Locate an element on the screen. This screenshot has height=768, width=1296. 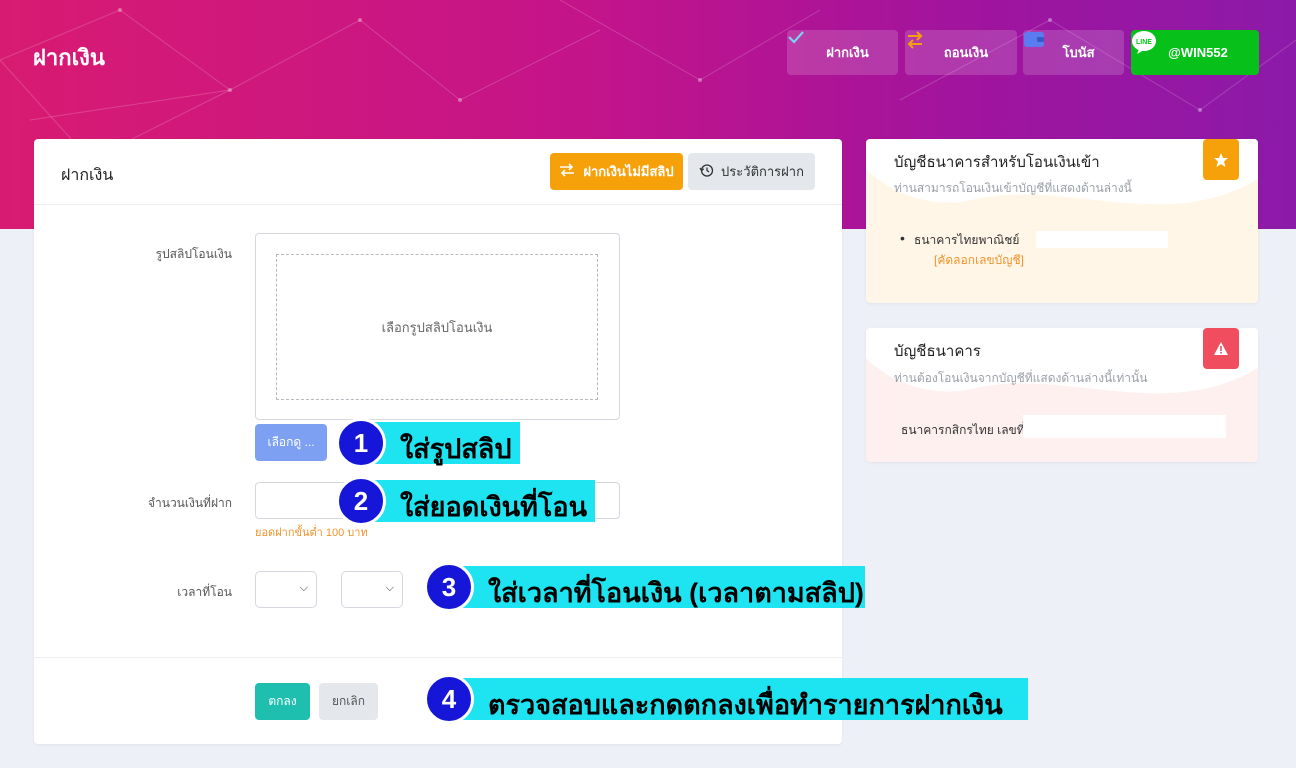
slip-label: รูปสลิปโอนเงิน is located at coordinates (193, 254).